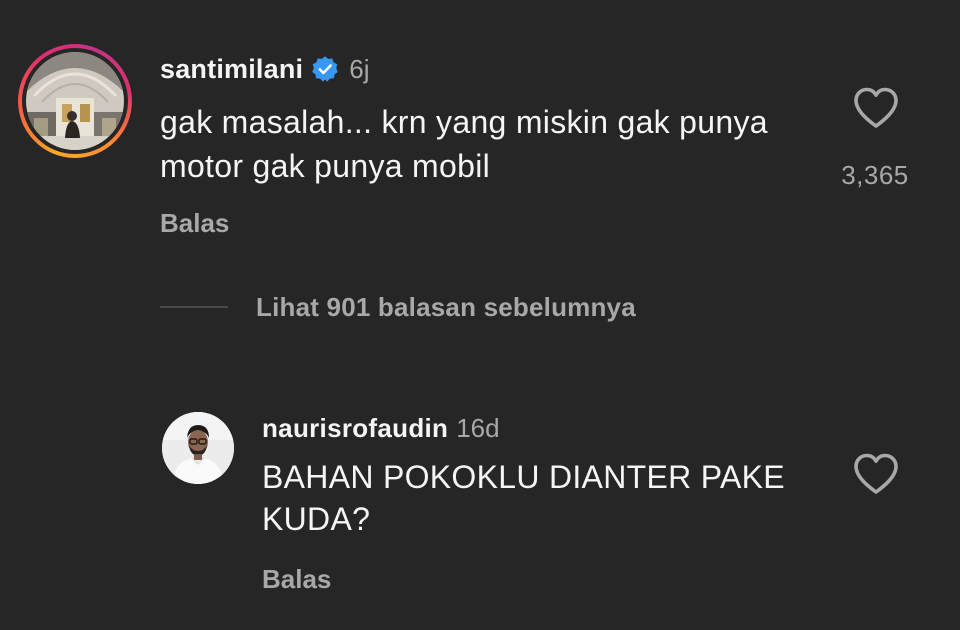 This screenshot has width=960, height=630. I want to click on reply-header: naurisrofaudin 16d, so click(381, 428).